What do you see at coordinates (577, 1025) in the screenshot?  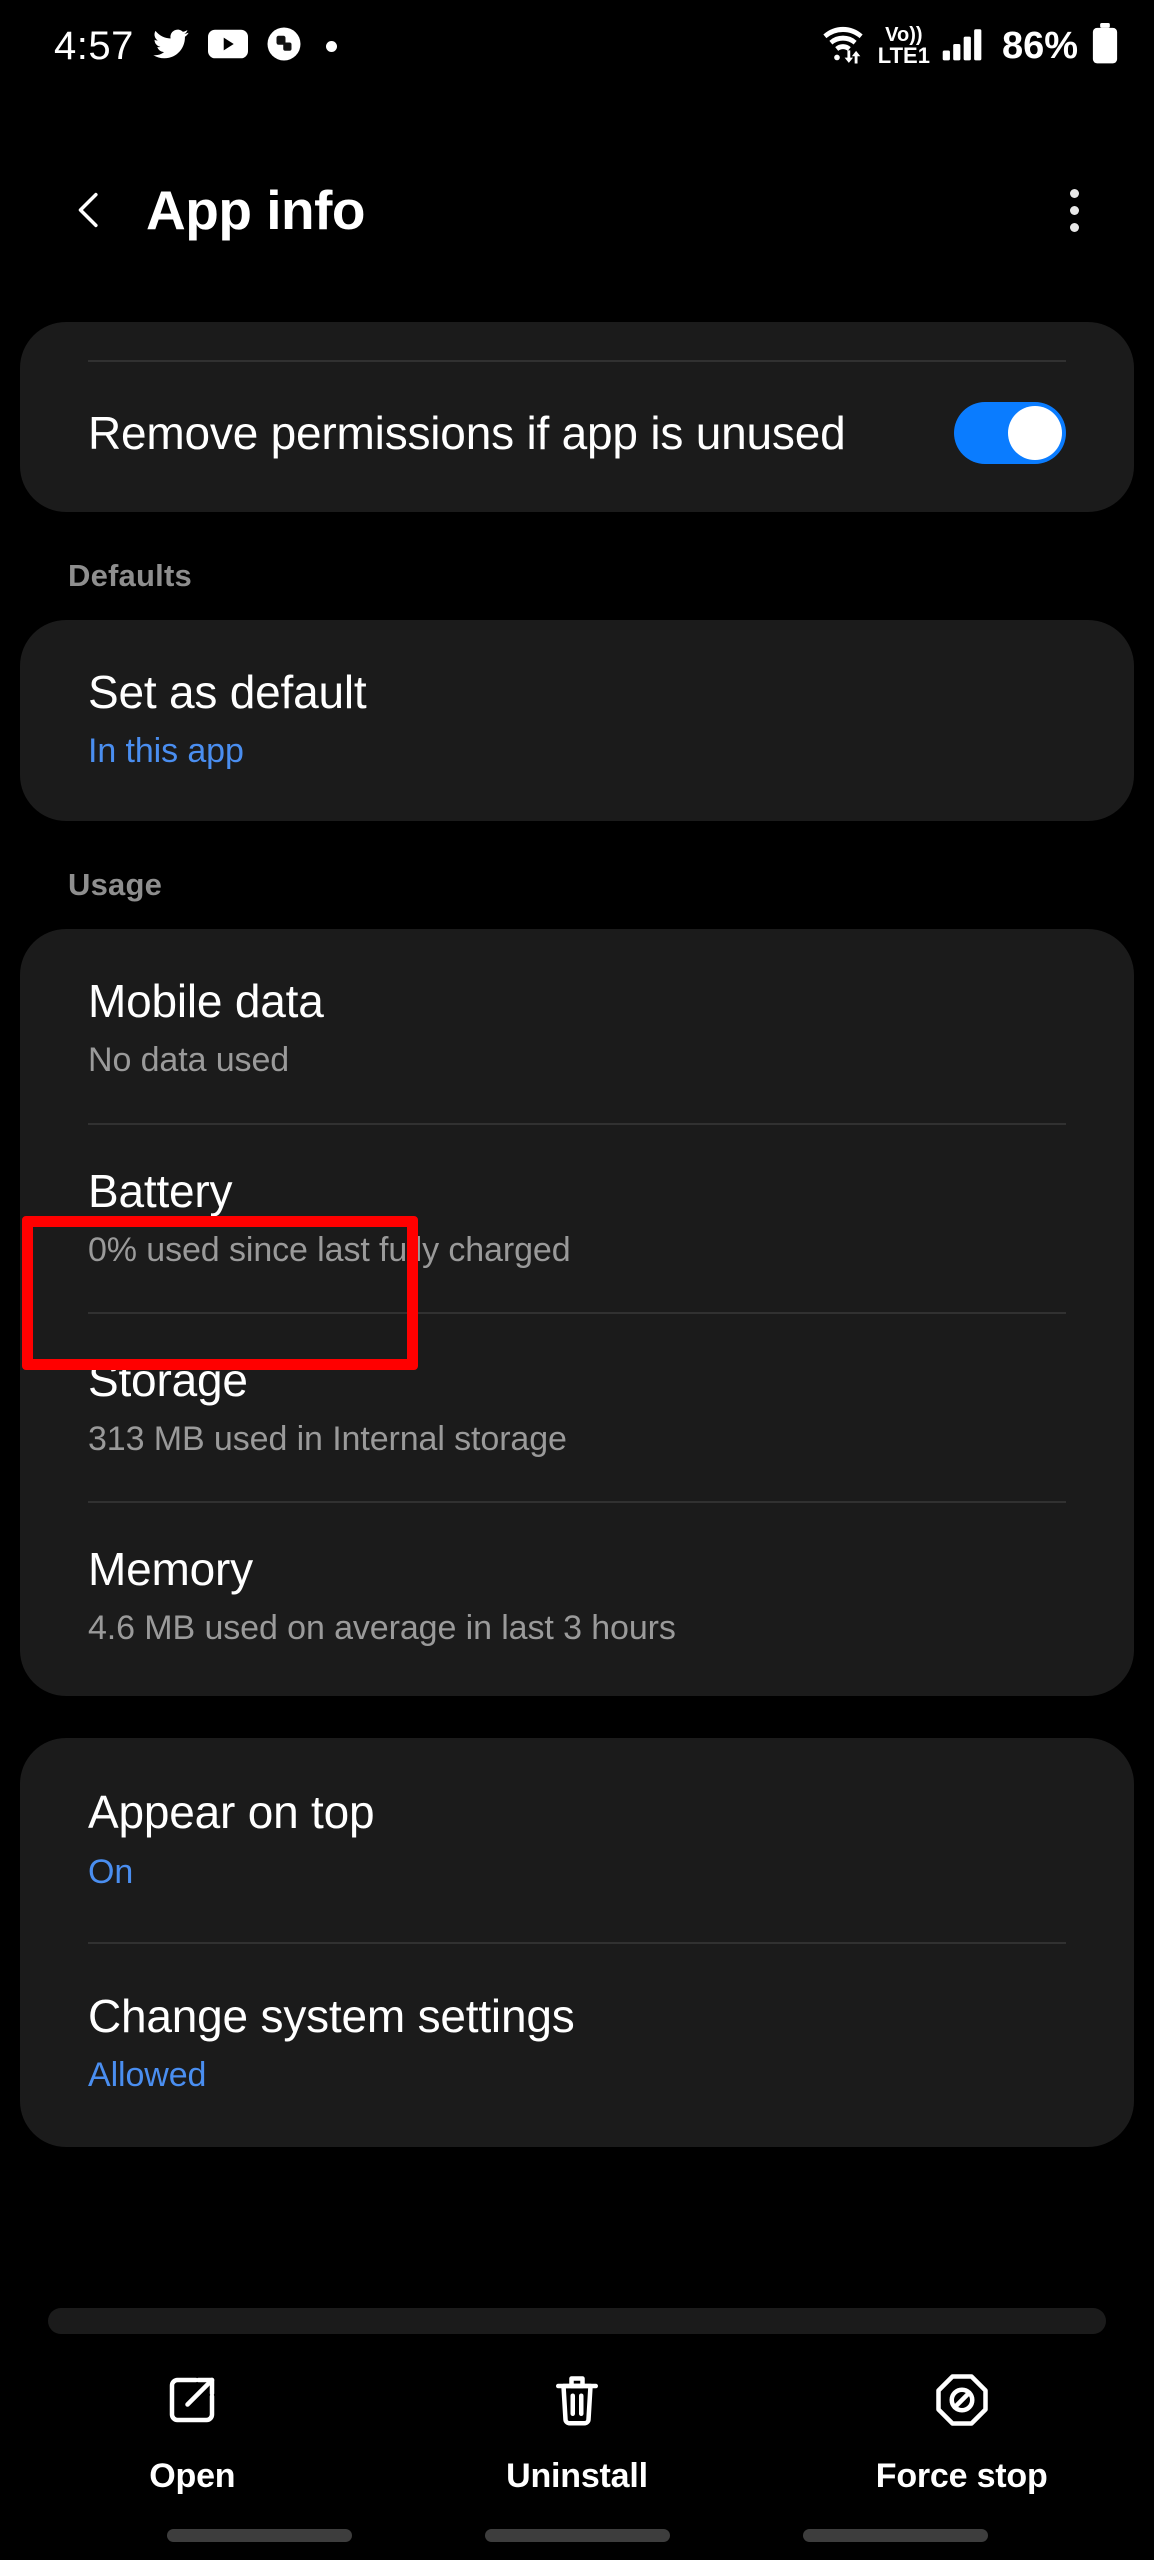 I see `row-mobile-data: Mobile data No data used` at bounding box center [577, 1025].